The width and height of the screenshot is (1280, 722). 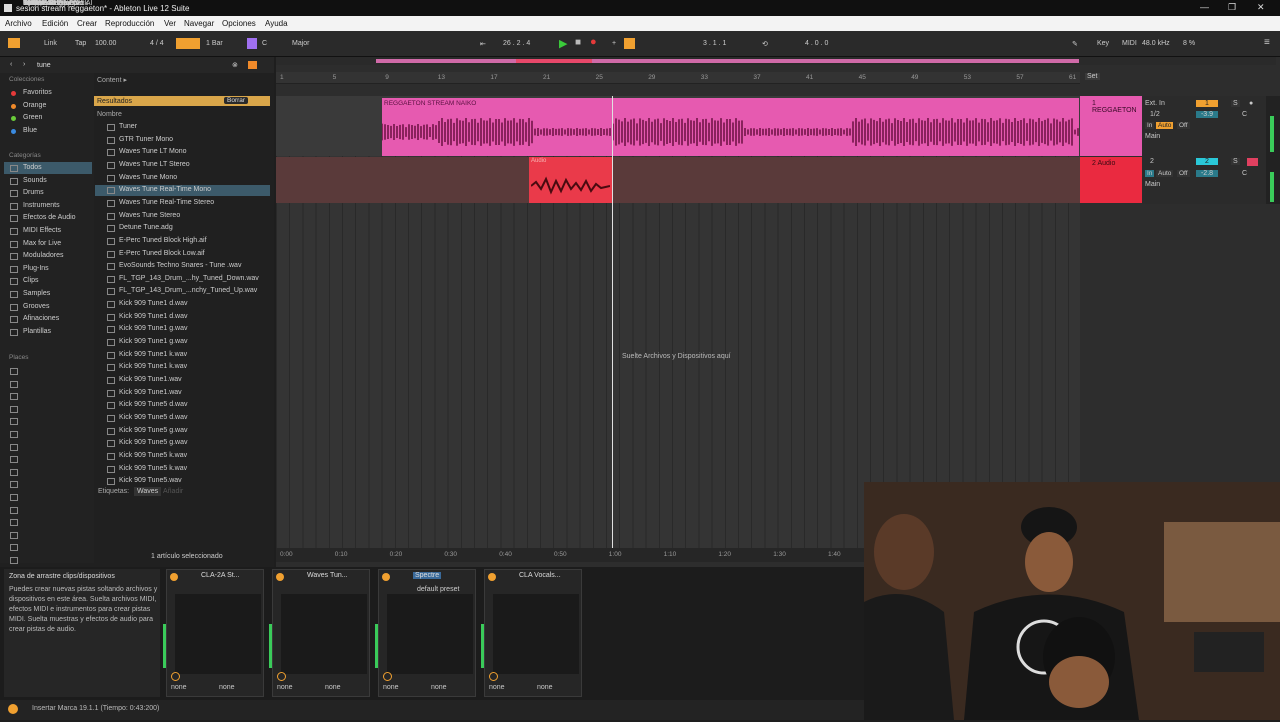 What do you see at coordinates (157, 43) in the screenshot?
I see `time-signature: 4 / 4` at bounding box center [157, 43].